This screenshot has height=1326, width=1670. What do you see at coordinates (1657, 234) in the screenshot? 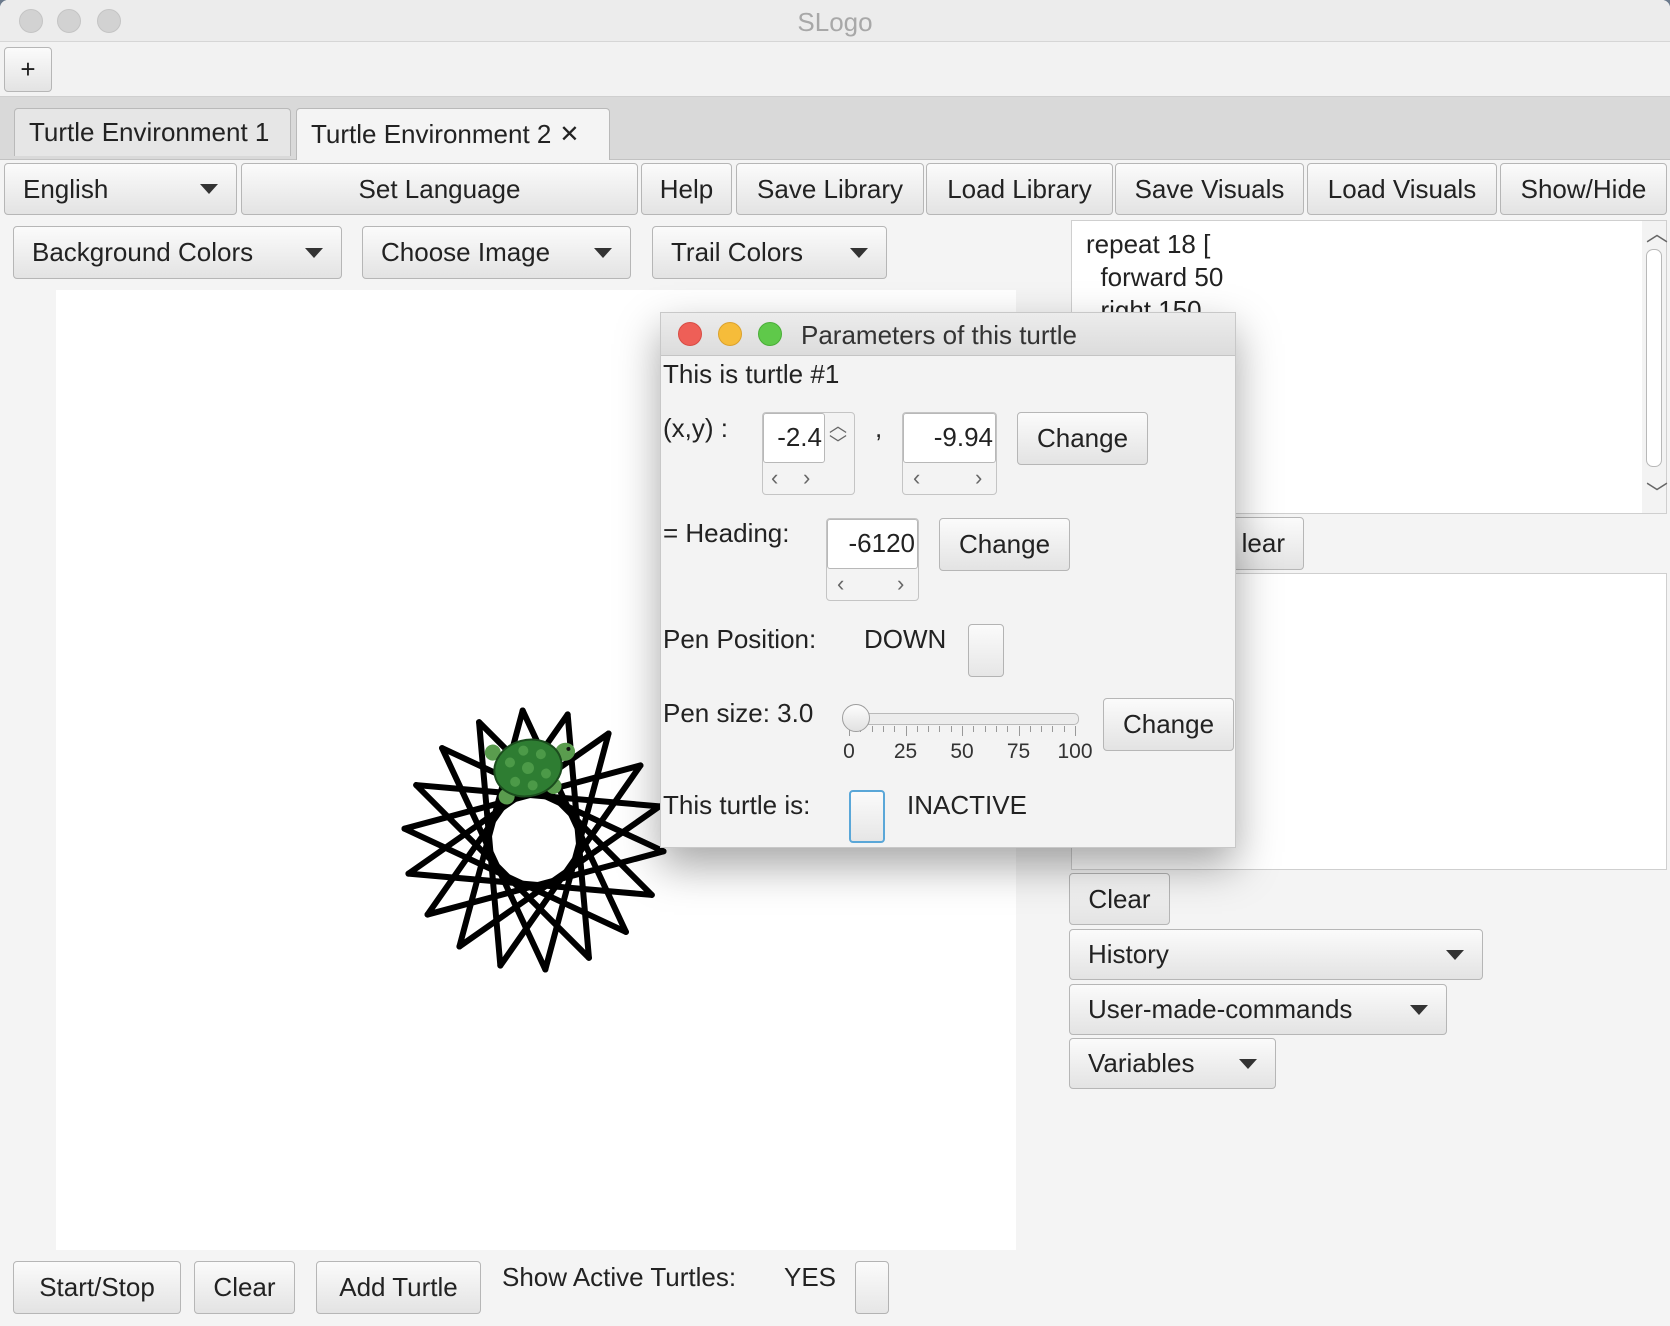
I see `scroll-up-icon: ︿` at bounding box center [1657, 234].